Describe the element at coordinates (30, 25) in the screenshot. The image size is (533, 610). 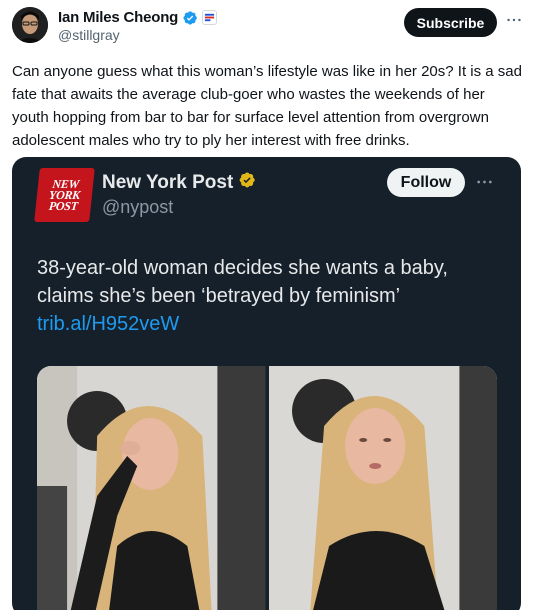
I see `avatar` at that location.